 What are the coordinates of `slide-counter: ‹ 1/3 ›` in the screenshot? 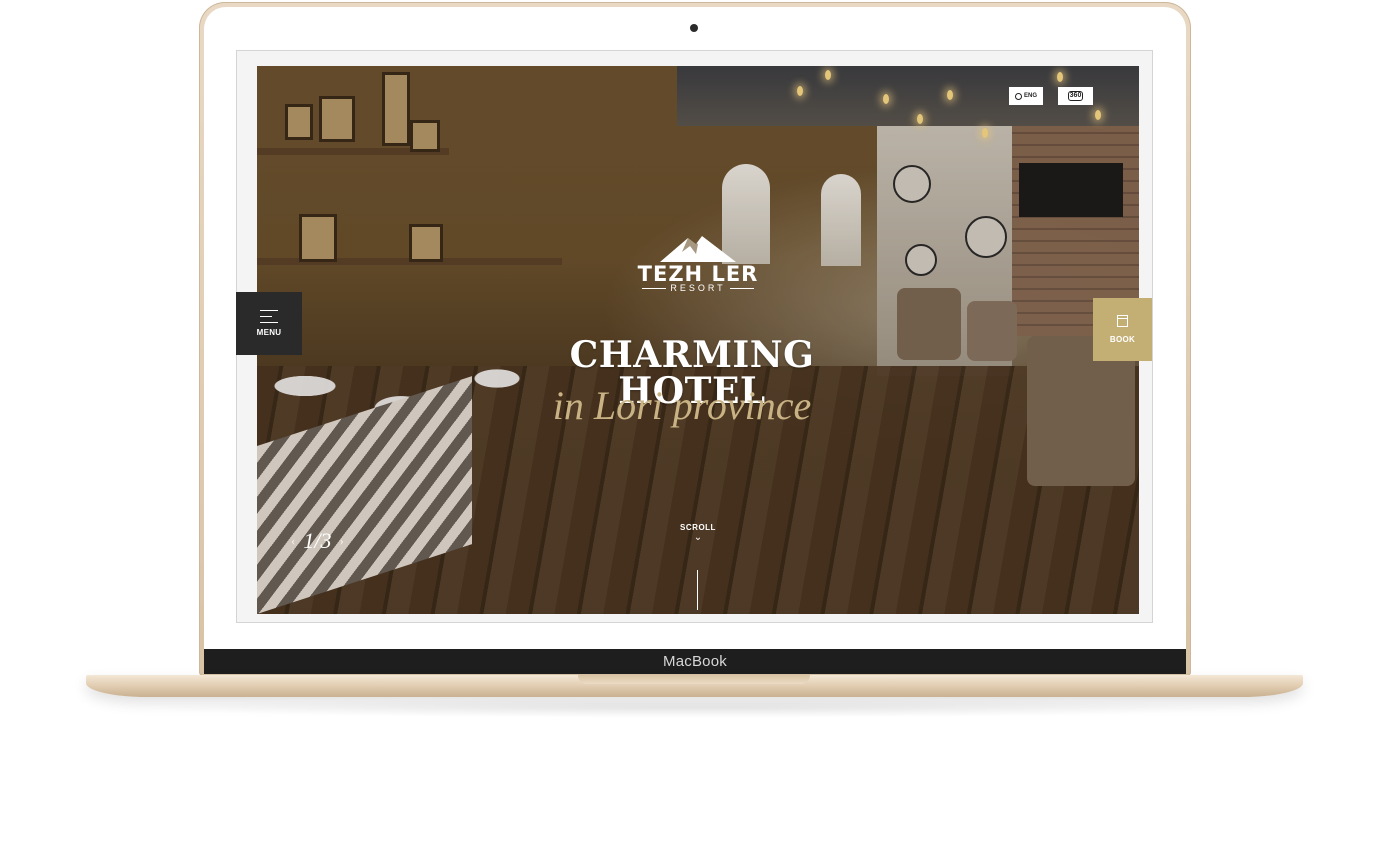 It's located at (317, 541).